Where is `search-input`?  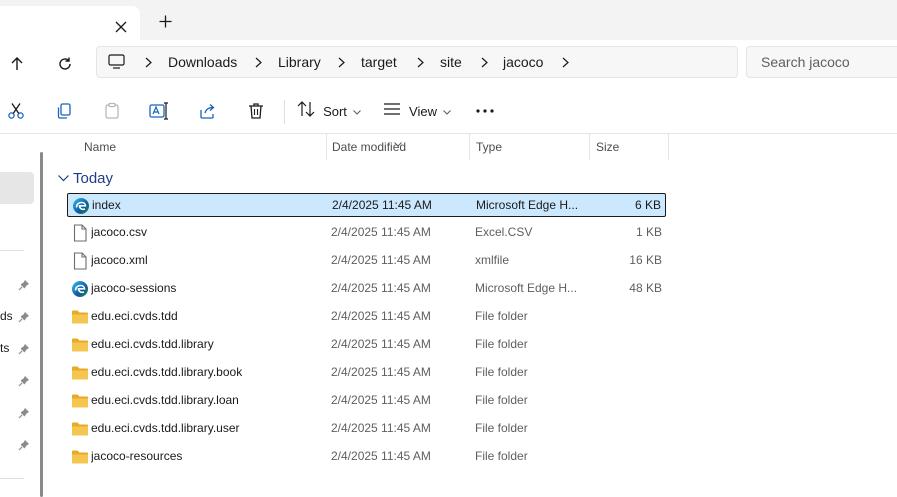
search-input is located at coordinates (822, 62).